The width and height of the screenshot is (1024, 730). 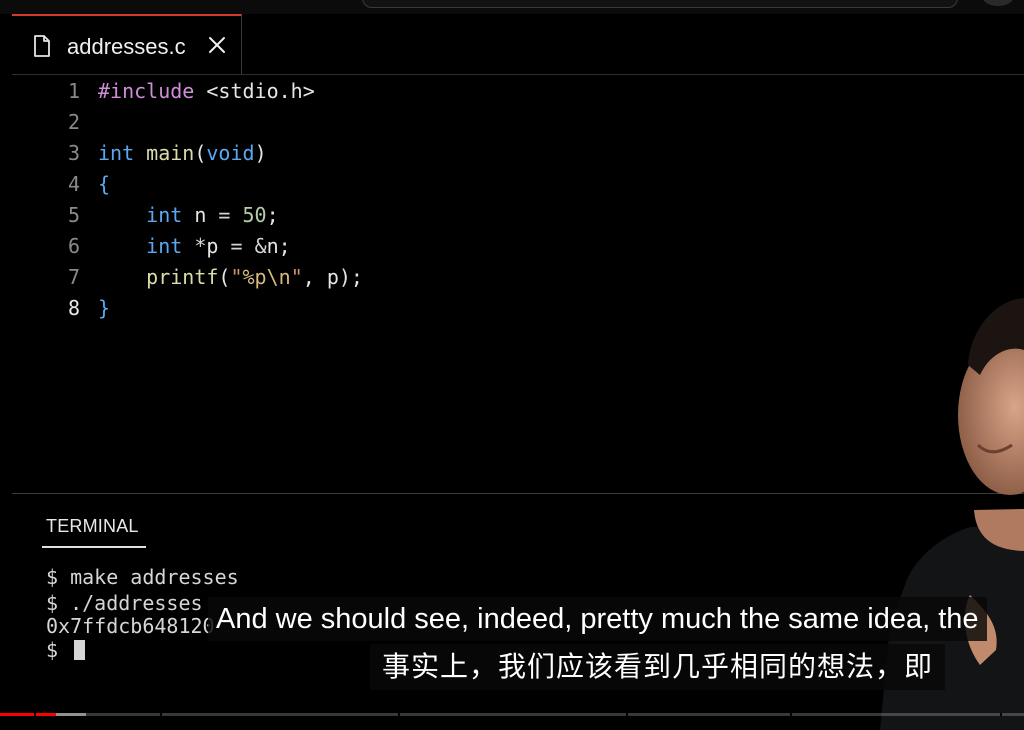 I want to click on code-token: 50, so click(x=254, y=215).